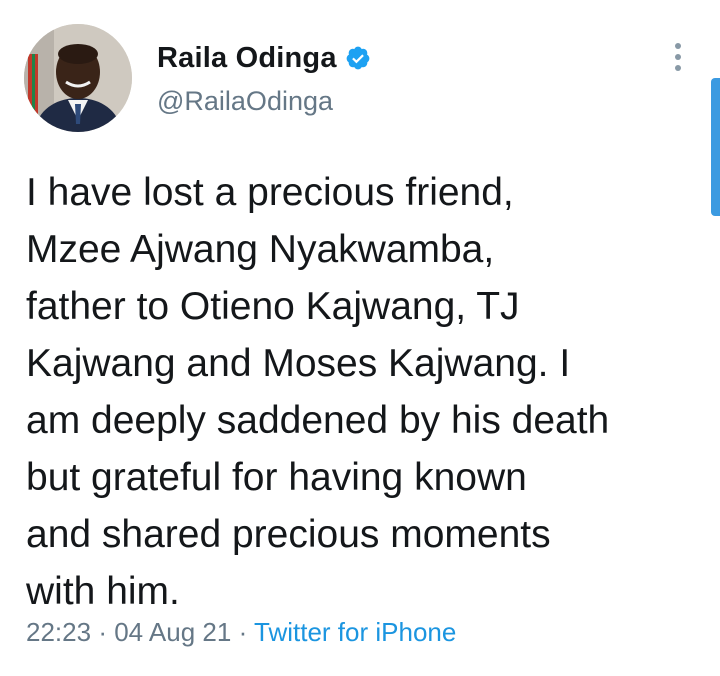 This screenshot has height=676, width=720. Describe the element at coordinates (247, 58) in the screenshot. I see `author-display-name: Raila Odinga` at that location.